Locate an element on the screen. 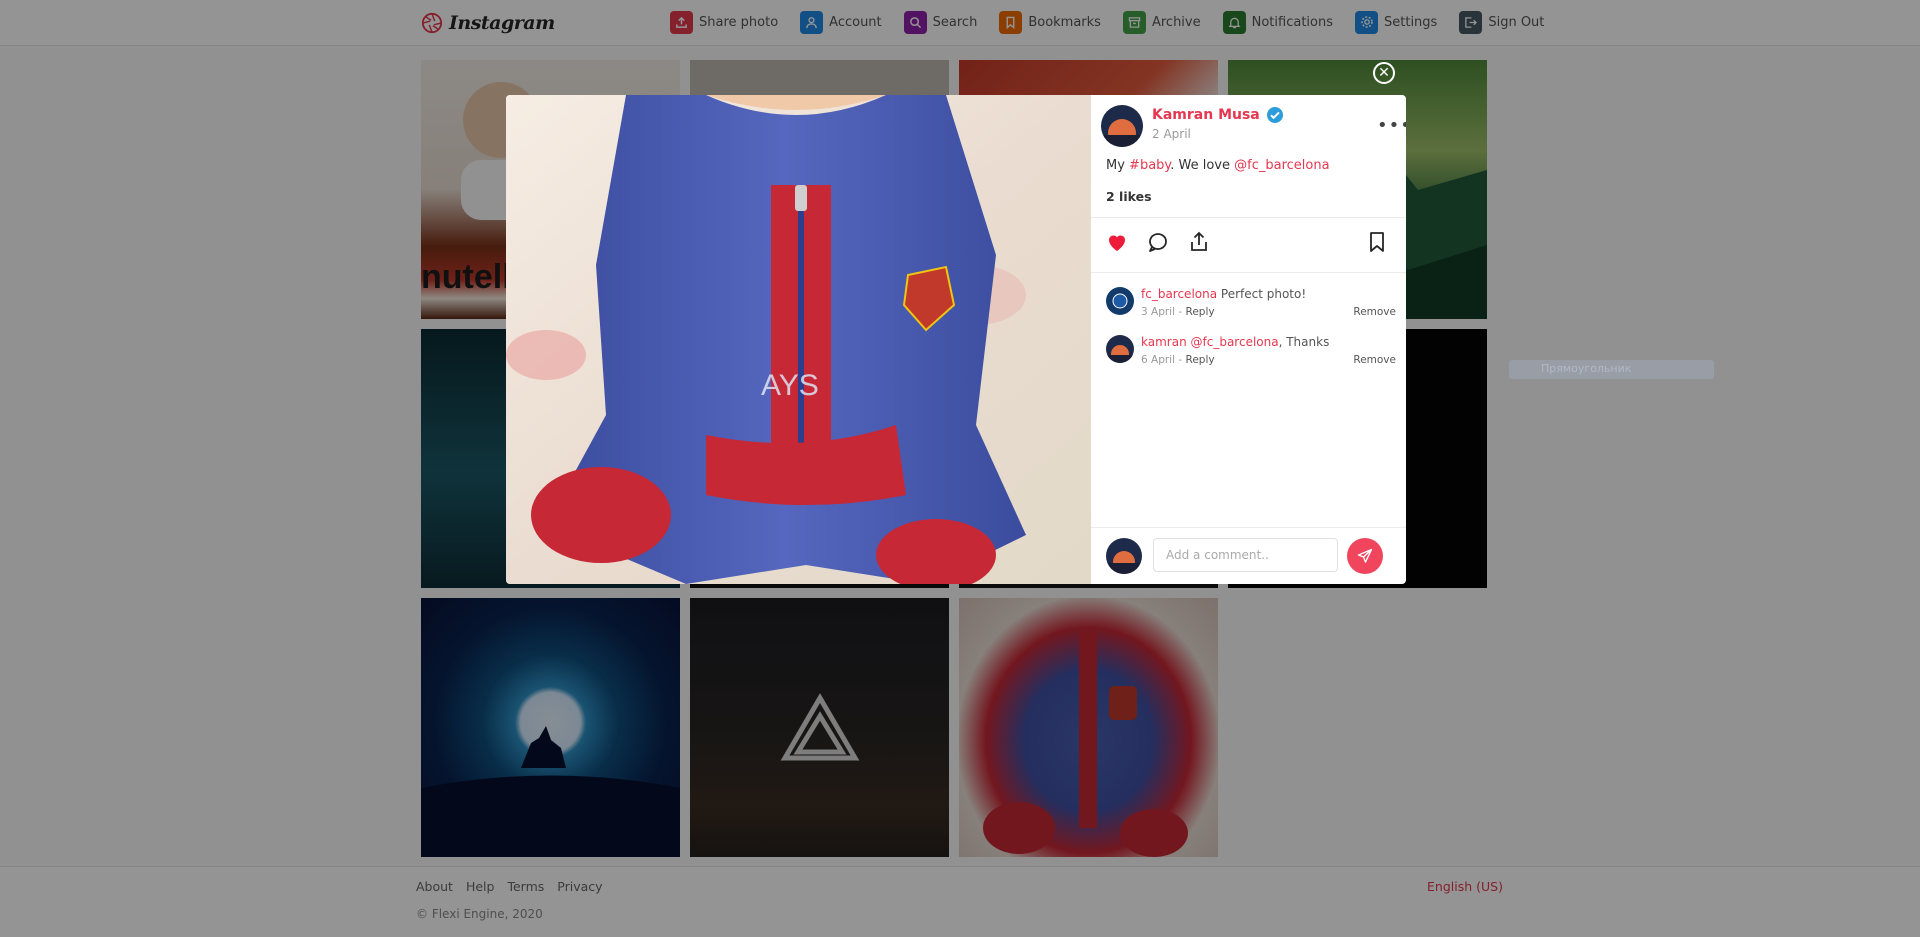 The width and height of the screenshot is (1920, 937). send-comment-button is located at coordinates (1365, 556).